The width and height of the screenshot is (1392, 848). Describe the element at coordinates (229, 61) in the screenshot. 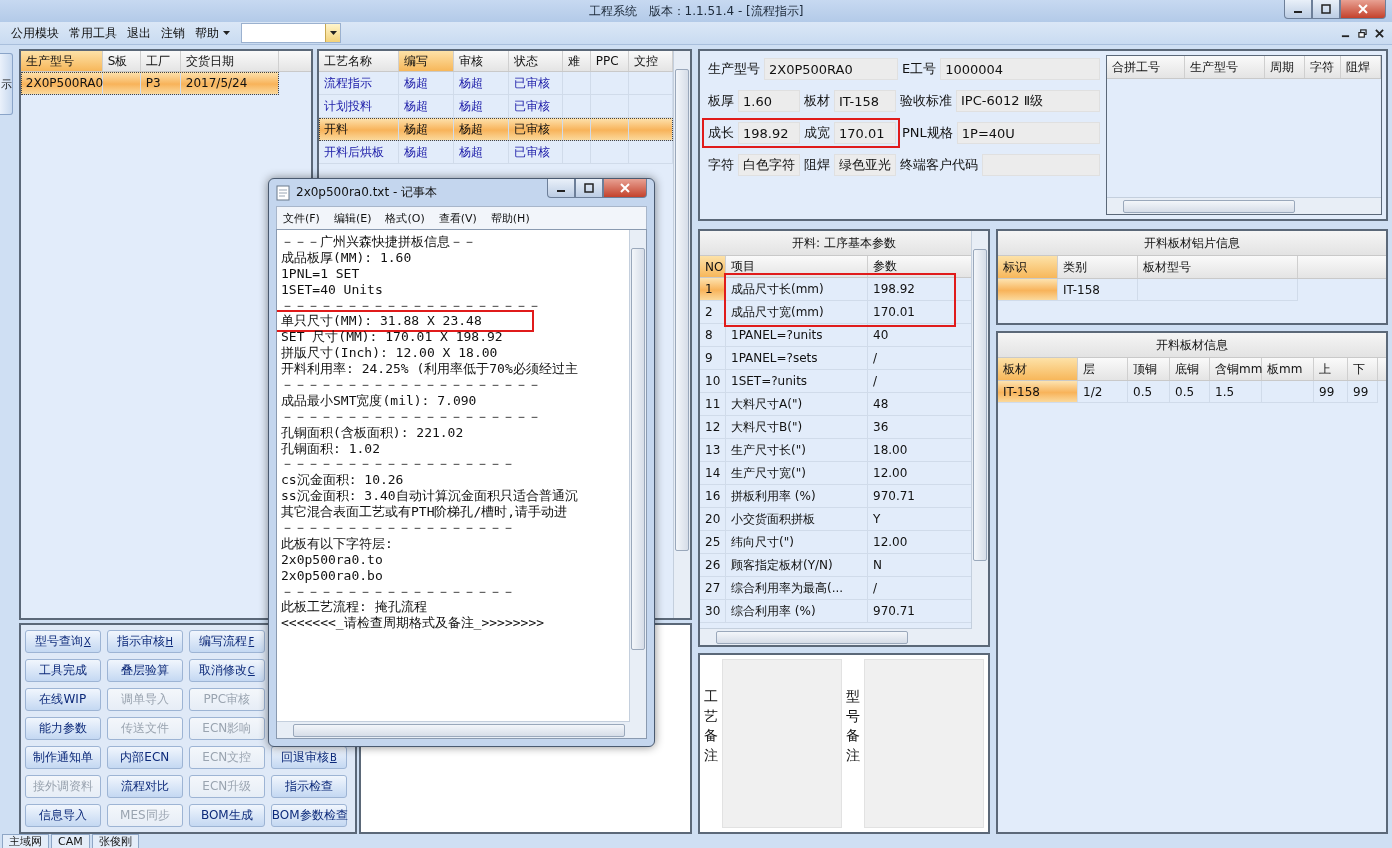

I see `column-header: 交货日期` at that location.